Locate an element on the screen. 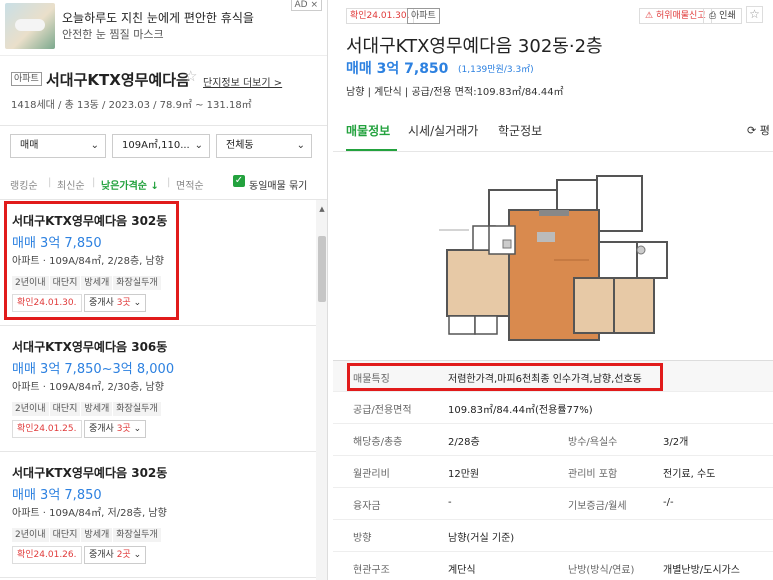 The height and width of the screenshot is (580, 773). price-per-area: (1,139만원/3.3㎡) is located at coordinates (496, 70).